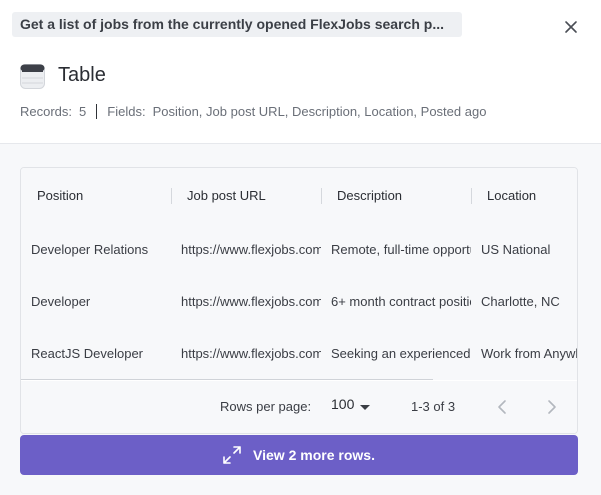 The height and width of the screenshot is (495, 601). I want to click on column-header-description: Description, so click(369, 196).